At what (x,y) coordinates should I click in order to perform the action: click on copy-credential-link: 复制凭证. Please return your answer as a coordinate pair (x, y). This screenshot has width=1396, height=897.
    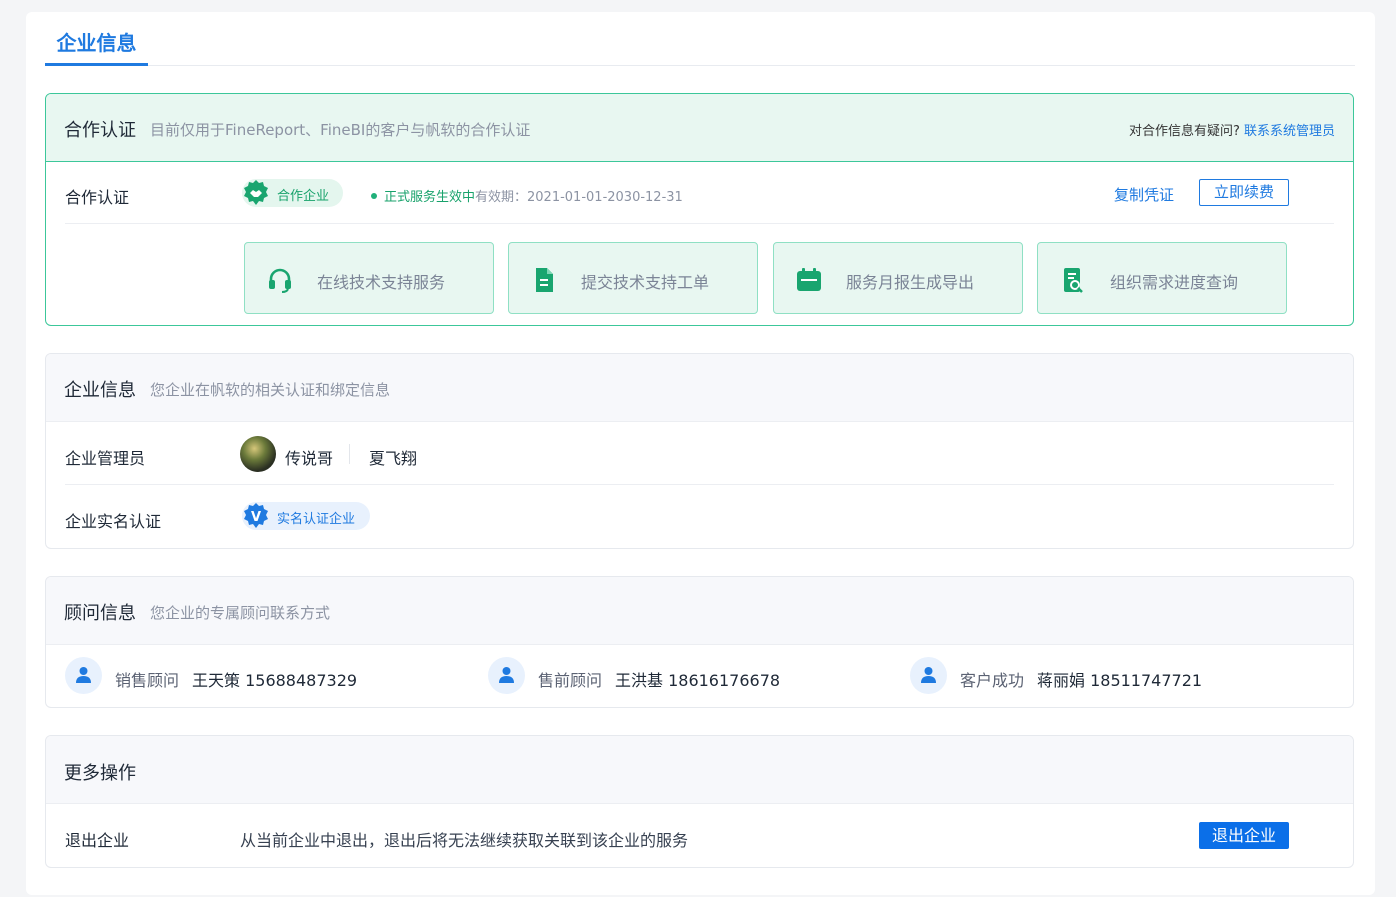
    Looking at the image, I should click on (1144, 194).